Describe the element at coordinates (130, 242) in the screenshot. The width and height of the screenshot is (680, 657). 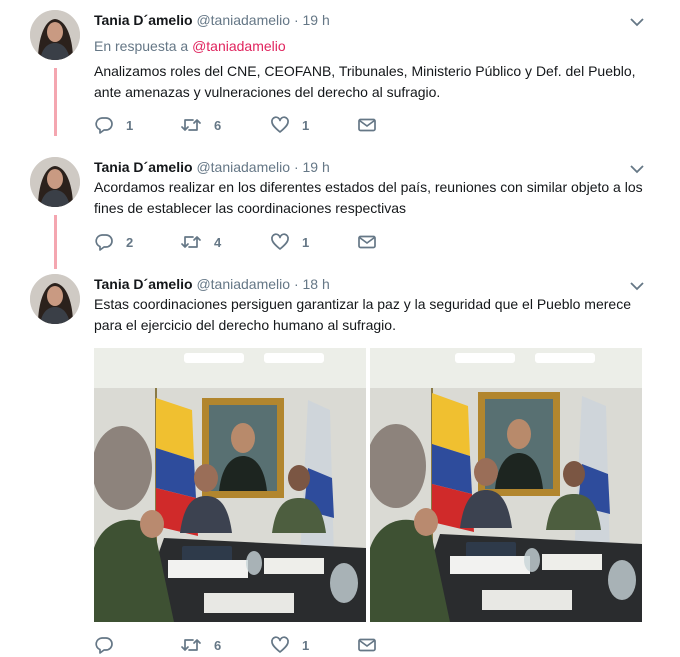
I see `reply-count: 2` at that location.